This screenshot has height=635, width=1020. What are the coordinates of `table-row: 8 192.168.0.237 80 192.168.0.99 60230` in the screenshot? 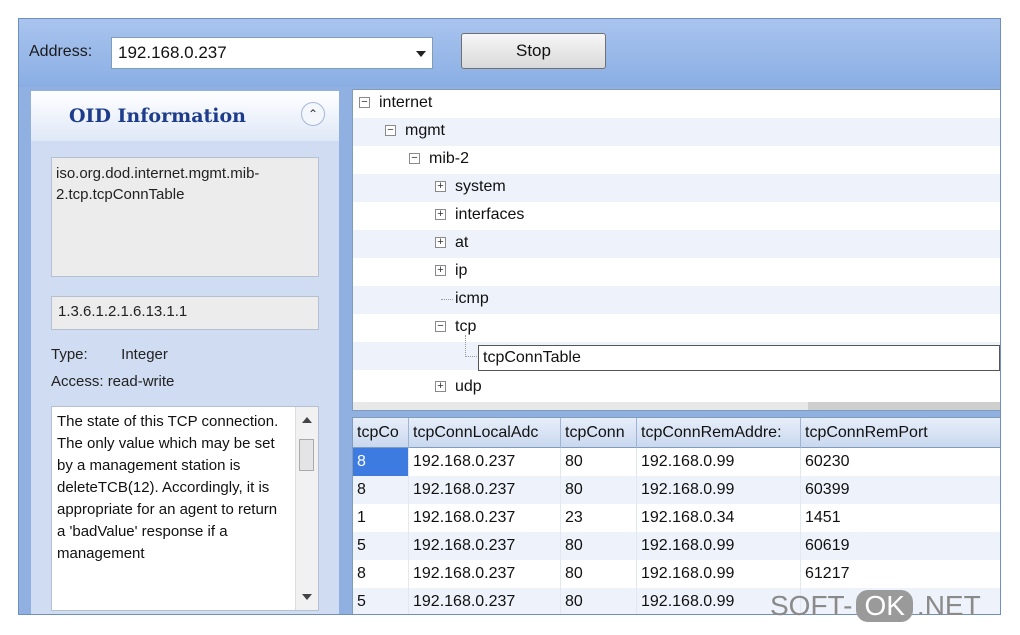 It's located at (676, 462).